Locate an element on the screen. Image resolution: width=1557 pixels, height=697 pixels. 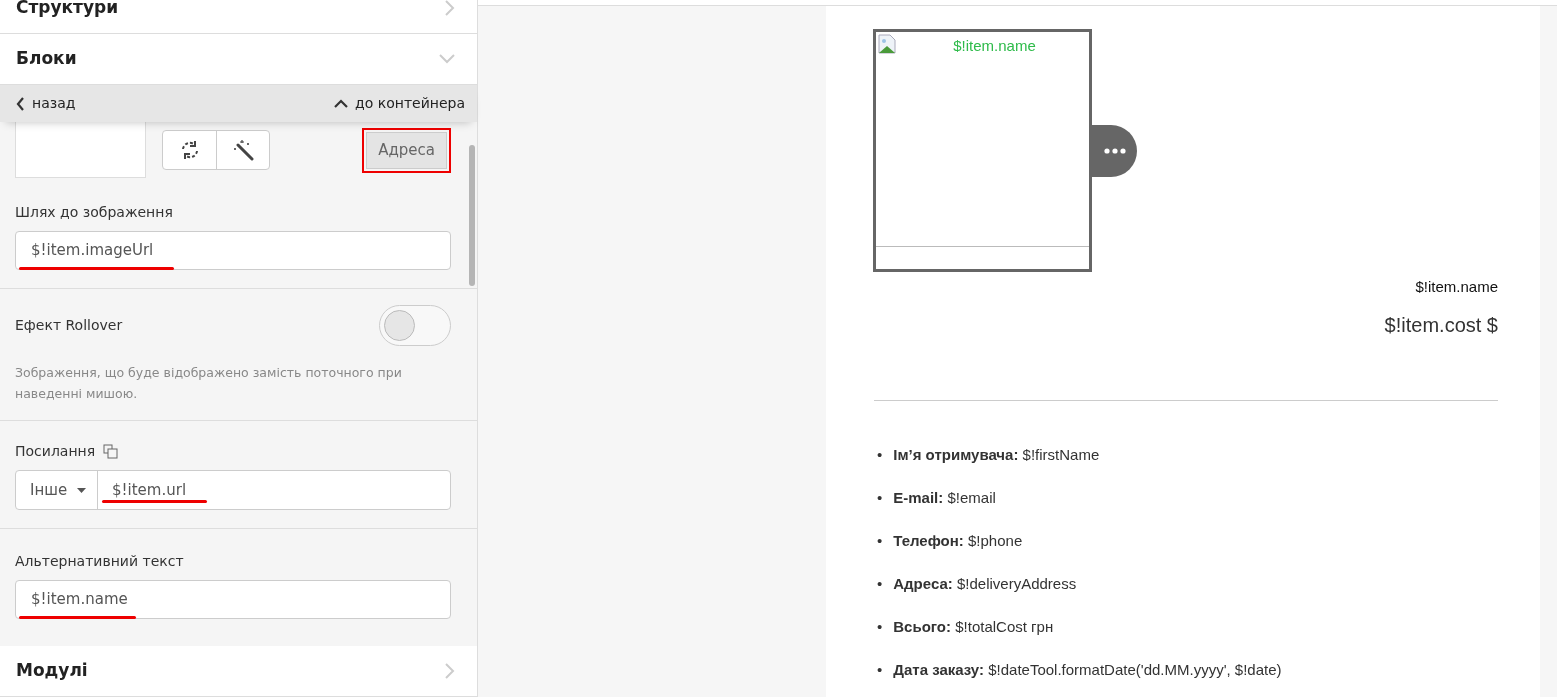
section-title: Структури is located at coordinates (67, 10).